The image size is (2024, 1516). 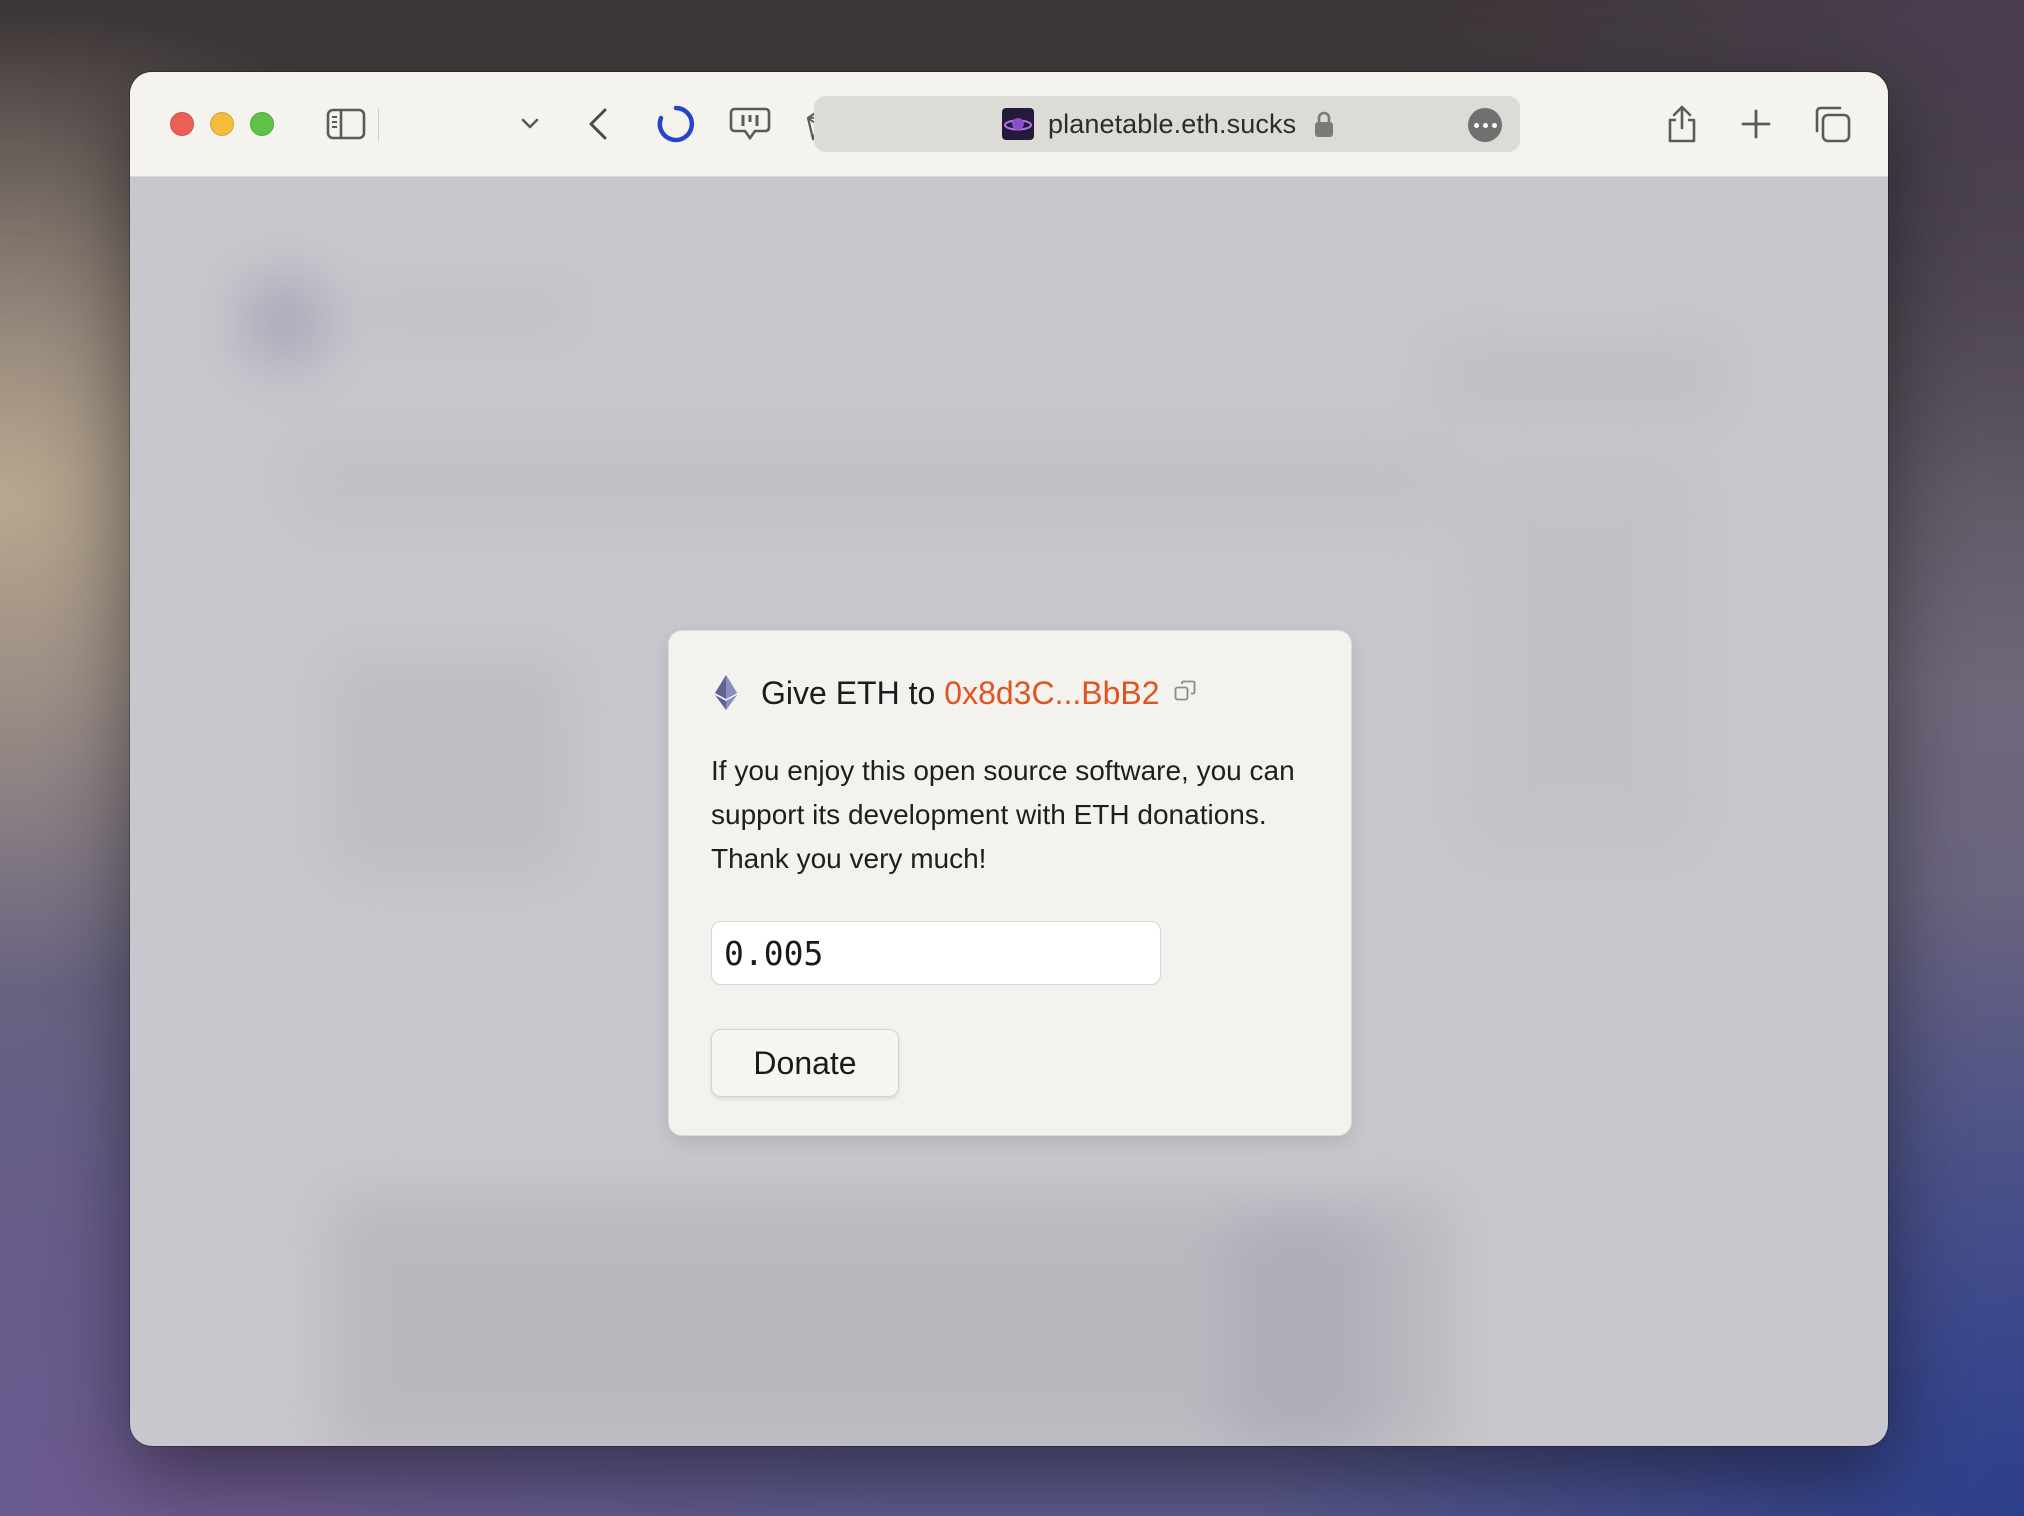 What do you see at coordinates (1682, 124) in the screenshot?
I see `share-icon` at bounding box center [1682, 124].